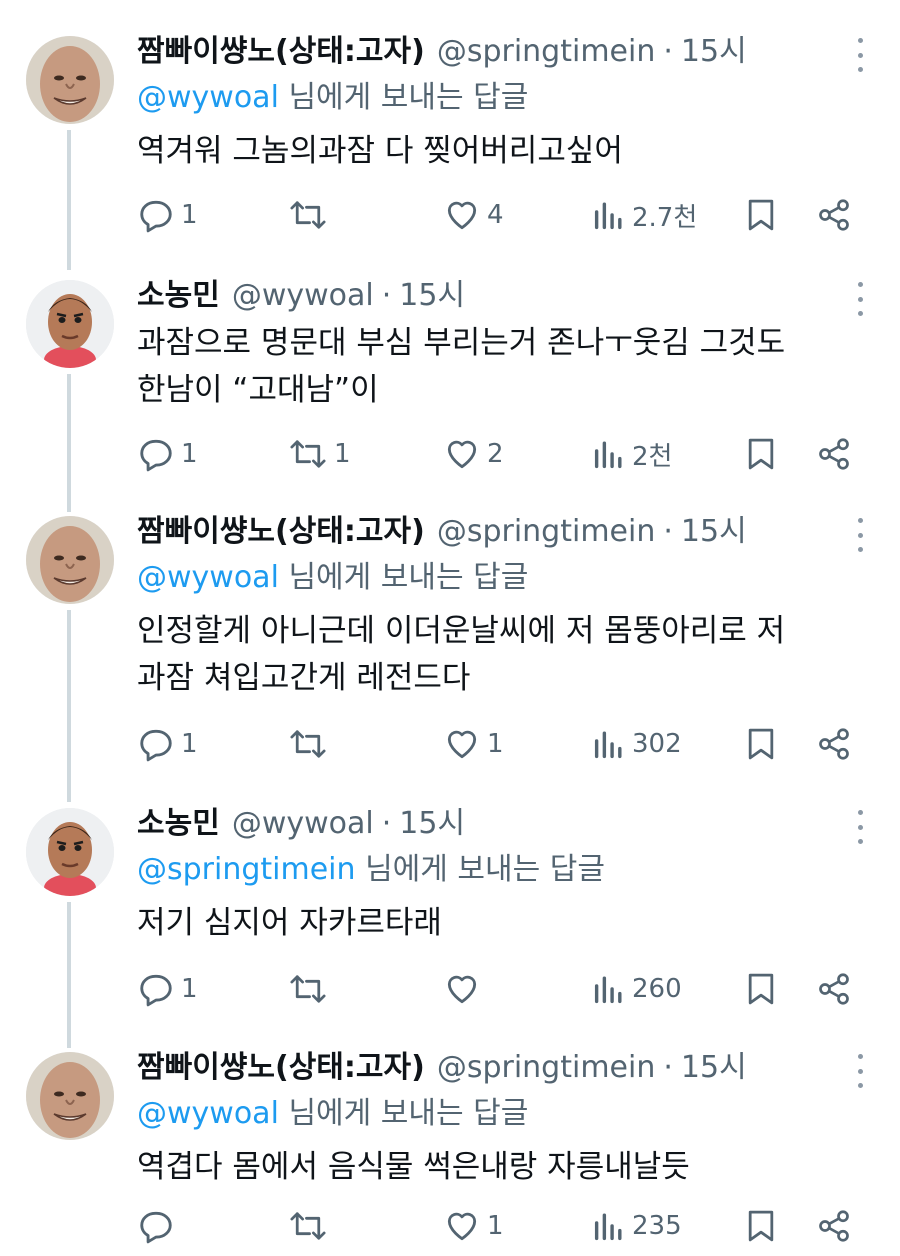 This screenshot has width=900, height=1256. Describe the element at coordinates (413, 1167) in the screenshot. I see `tweet-text: 역겹다 몸에서 음식물 썩은내랑 자릉내날듯` at that location.